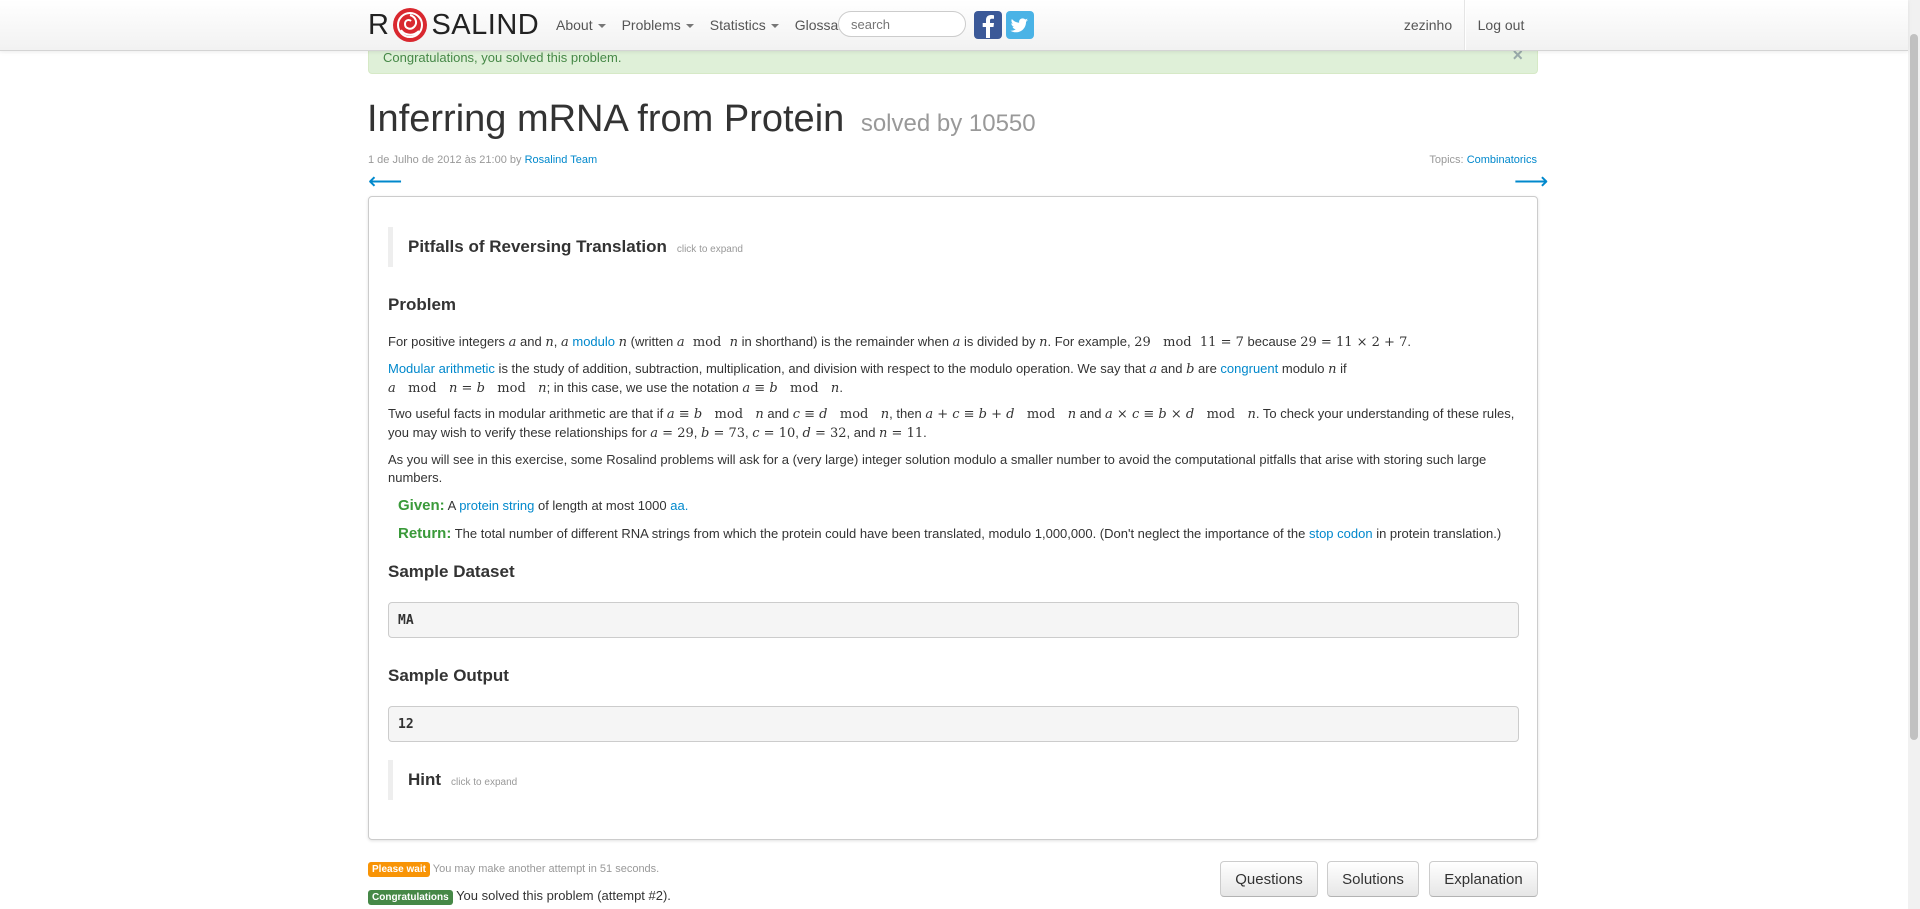 The image size is (1920, 909). I want to click on sample-output-heading: Sample Output, so click(448, 675).